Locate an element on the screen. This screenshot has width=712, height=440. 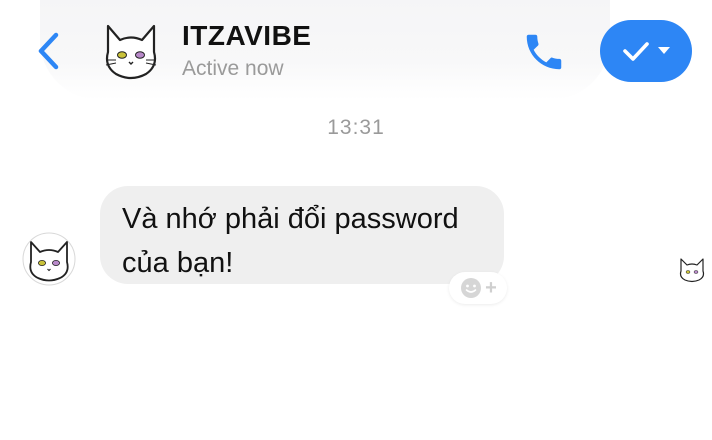
add-reaction-button: + is located at coordinates (478, 288).